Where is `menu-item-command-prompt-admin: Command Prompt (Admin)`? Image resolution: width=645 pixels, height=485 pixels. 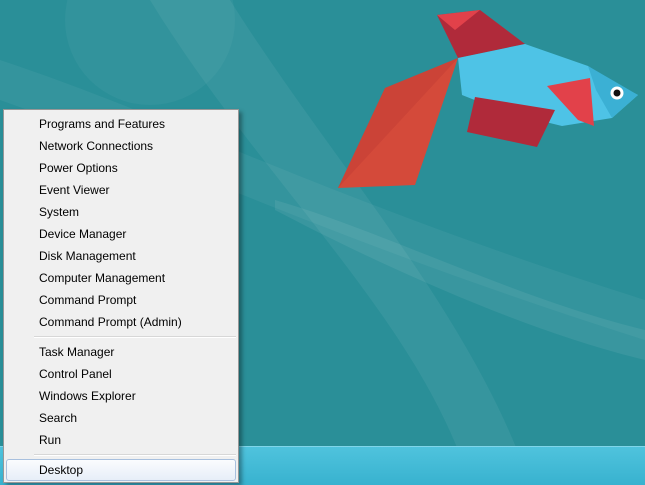 menu-item-command-prompt-admin: Command Prompt (Admin) is located at coordinates (121, 322).